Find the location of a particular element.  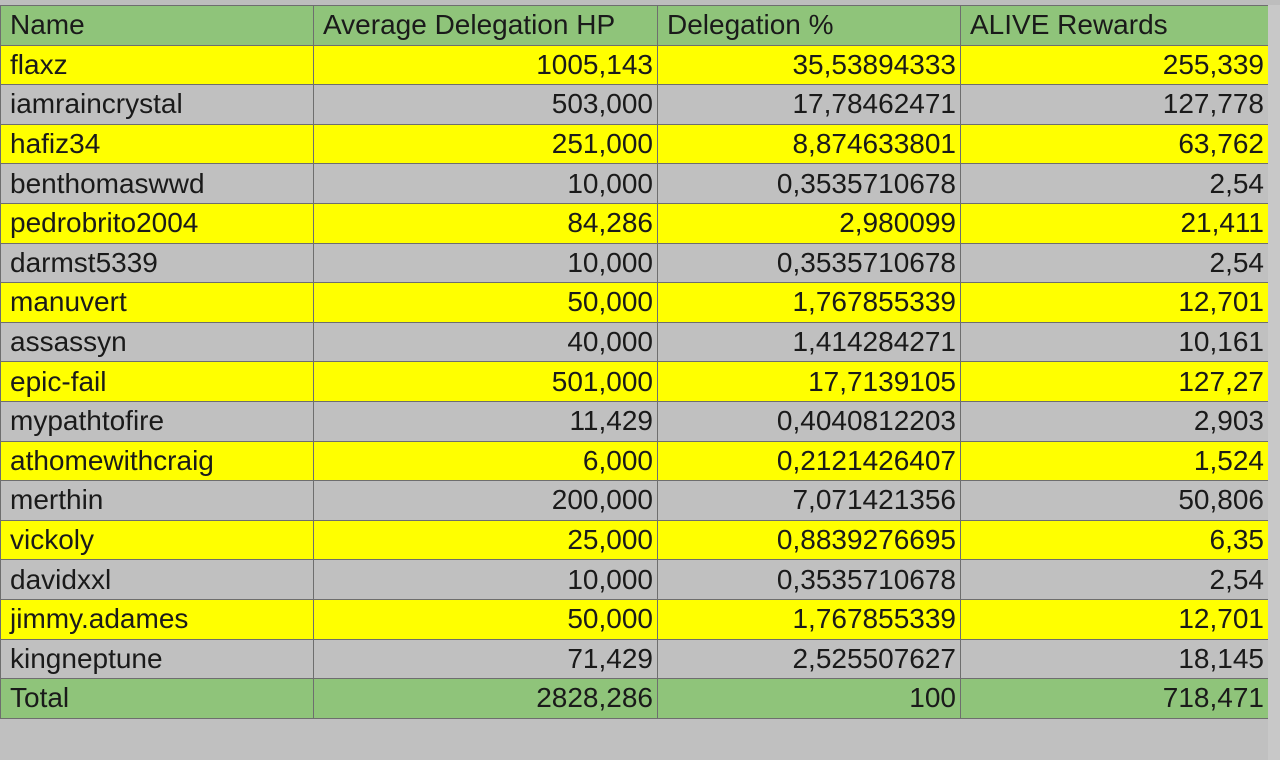

cell-rewards: 127,778 is located at coordinates (1114, 104).